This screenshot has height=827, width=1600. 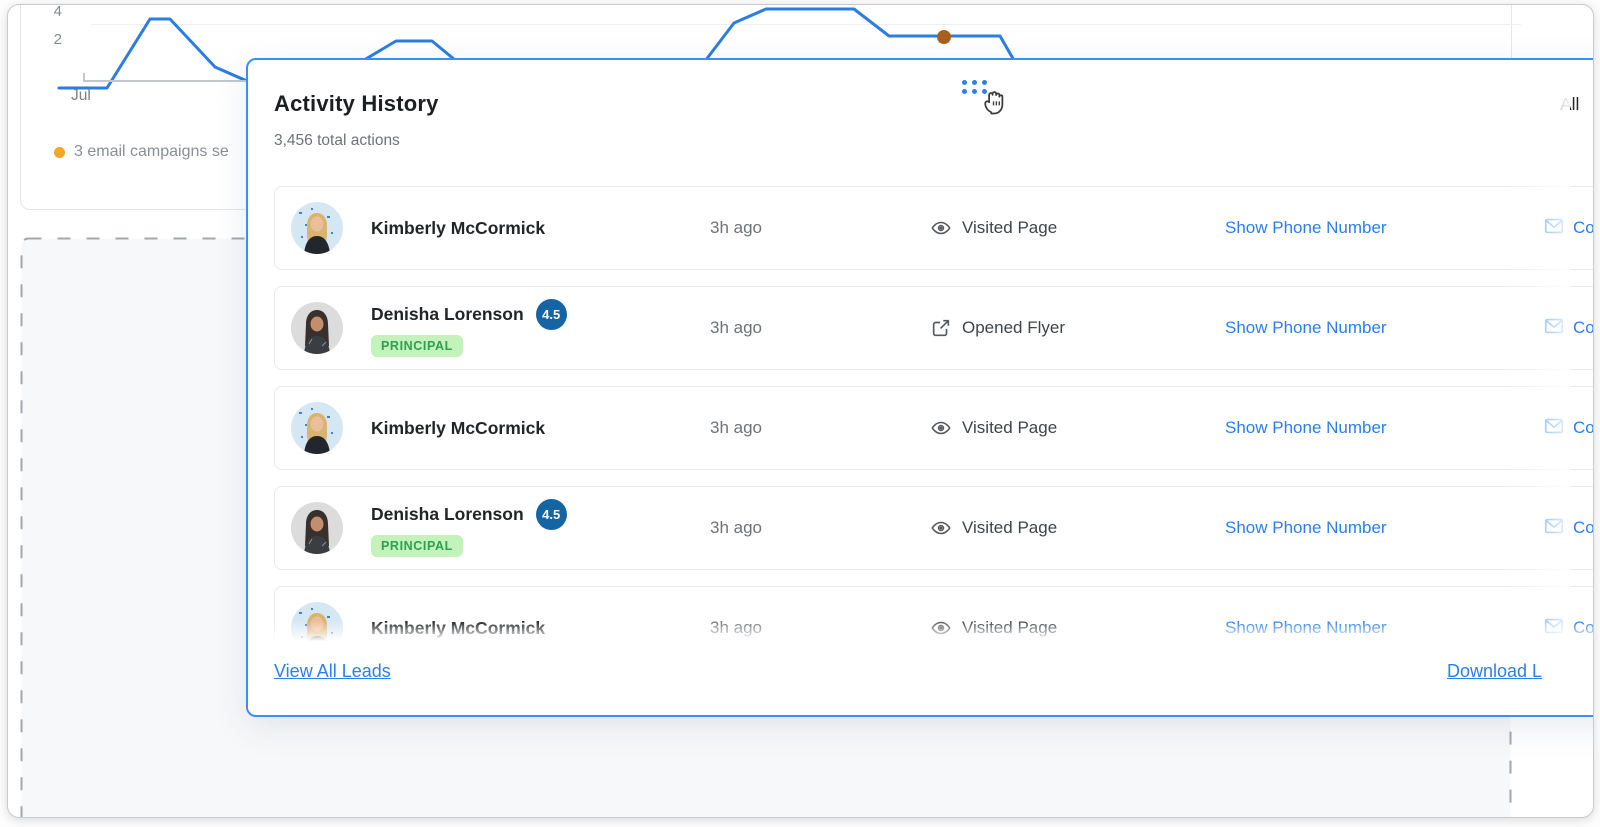 I want to click on legend-label: 3 email campaigns se, so click(x=151, y=151).